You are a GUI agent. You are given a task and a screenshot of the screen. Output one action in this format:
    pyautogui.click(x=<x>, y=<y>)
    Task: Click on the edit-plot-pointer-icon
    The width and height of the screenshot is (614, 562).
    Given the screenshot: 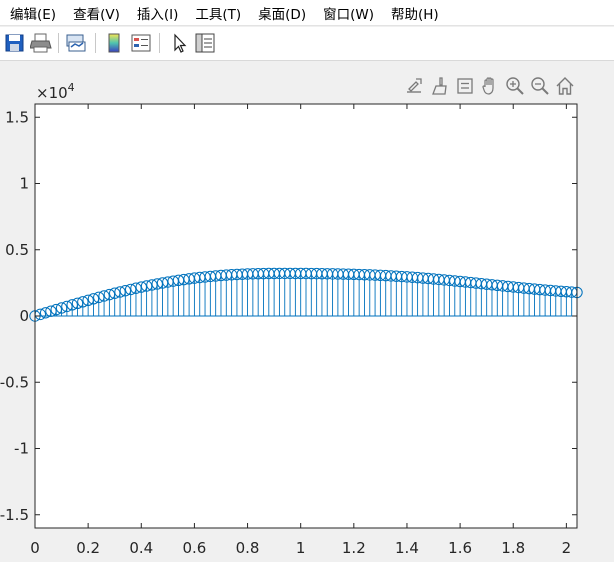 What is the action you would take?
    pyautogui.click(x=179, y=43)
    